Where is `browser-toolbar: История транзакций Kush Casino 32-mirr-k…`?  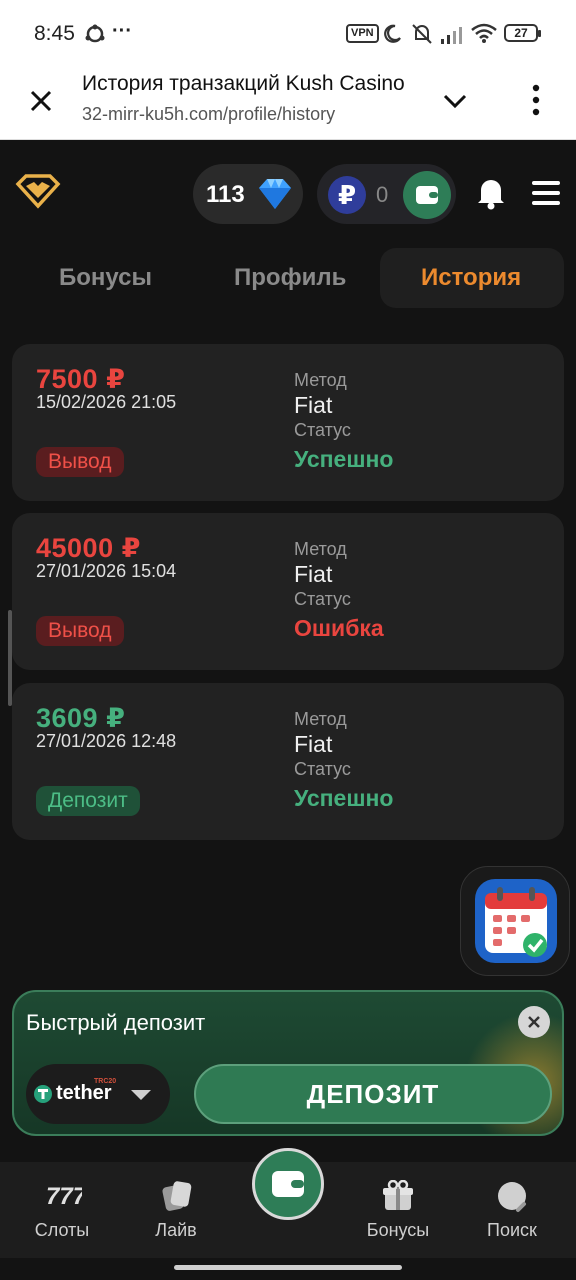 browser-toolbar: История транзакций Kush Casino 32-mirr-k… is located at coordinates (288, 103).